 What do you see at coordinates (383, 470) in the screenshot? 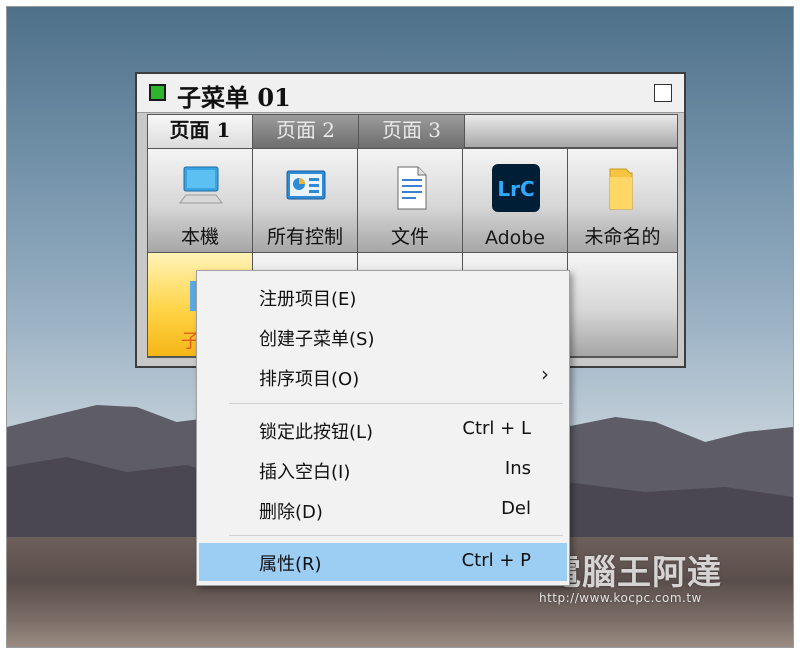
I see `menu-item-insert-blank: 插入空白(I) Ins` at bounding box center [383, 470].